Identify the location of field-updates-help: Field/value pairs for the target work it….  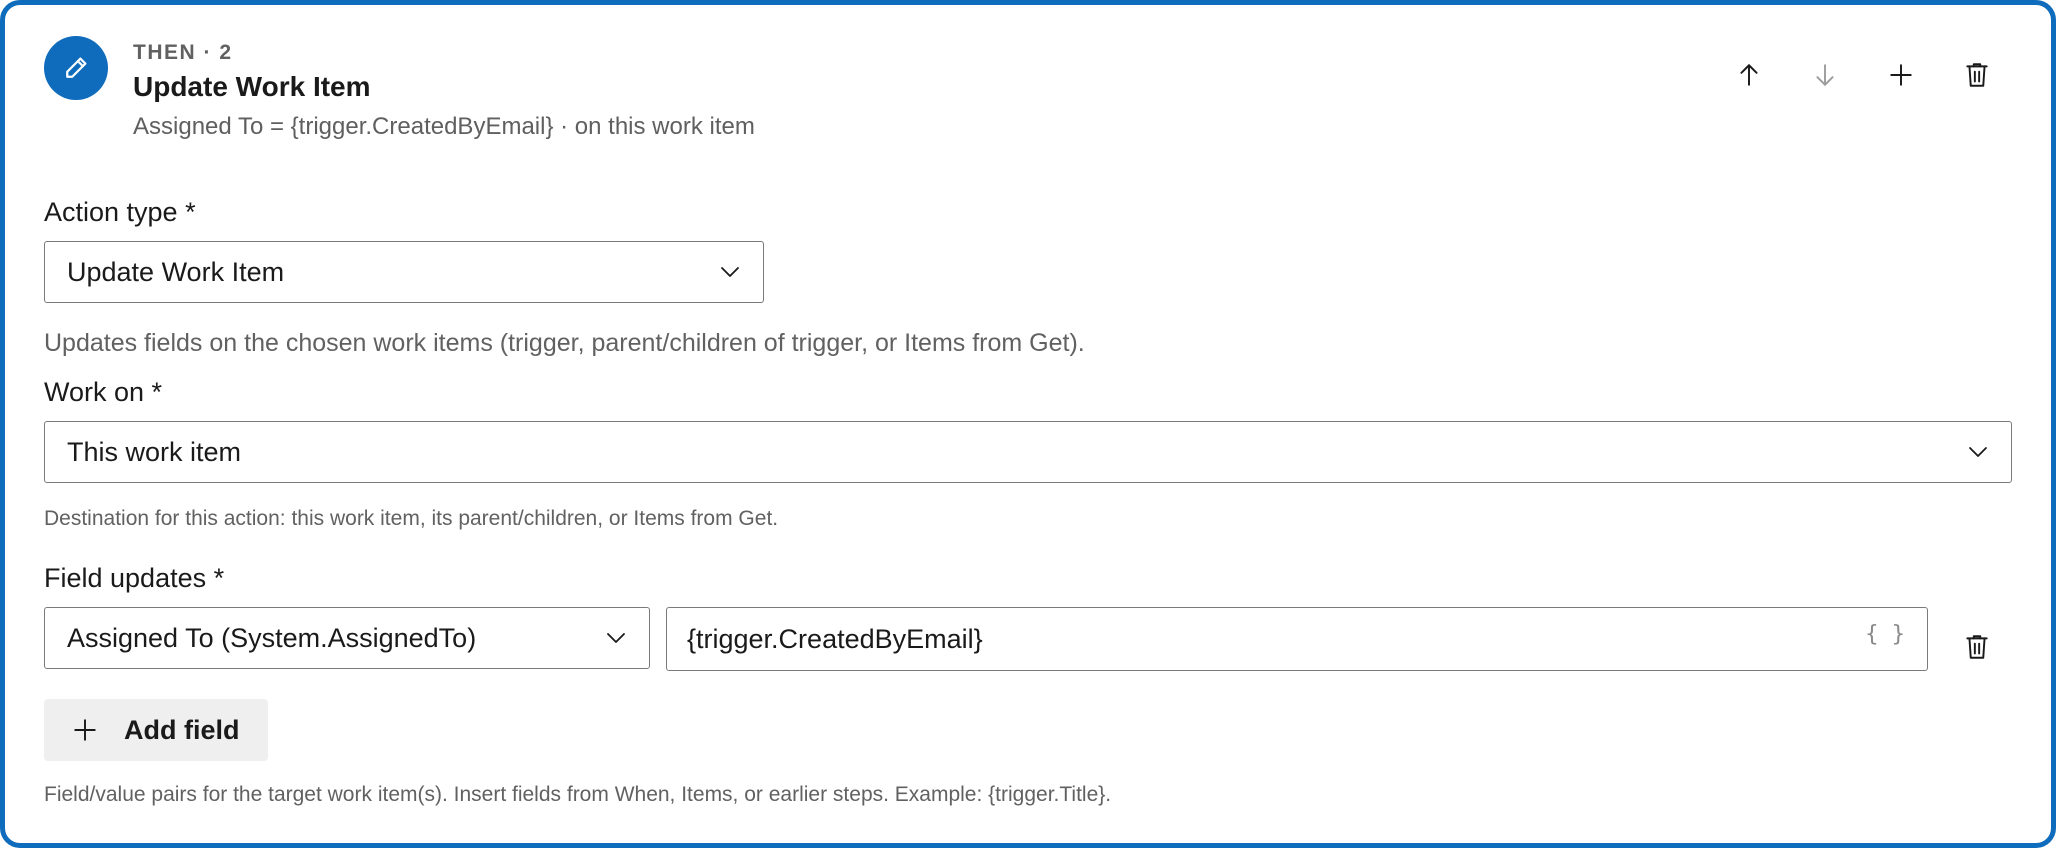
(578, 794).